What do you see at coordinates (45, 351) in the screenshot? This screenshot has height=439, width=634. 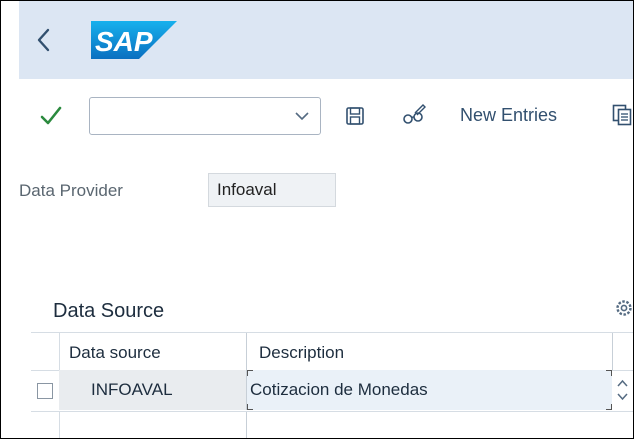 I see `select-all-cell` at bounding box center [45, 351].